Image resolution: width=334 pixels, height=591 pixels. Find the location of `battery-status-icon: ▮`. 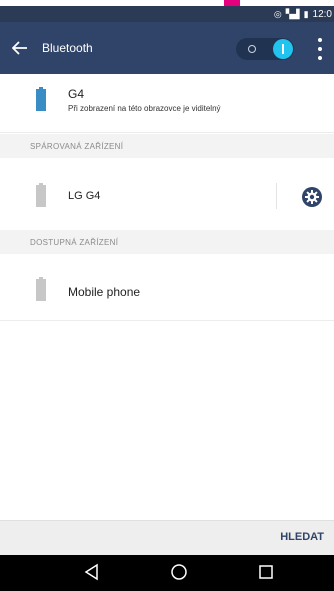

battery-status-icon: ▮ is located at coordinates (306, 13).